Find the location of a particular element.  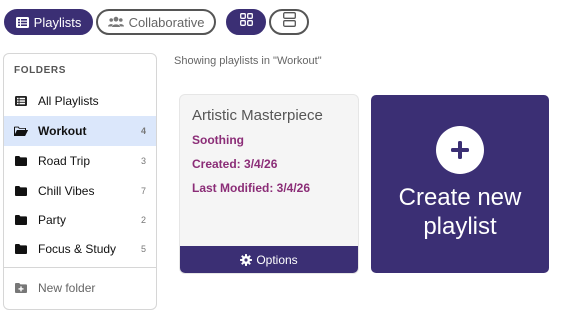

folder-plus-icon is located at coordinates (21, 288).